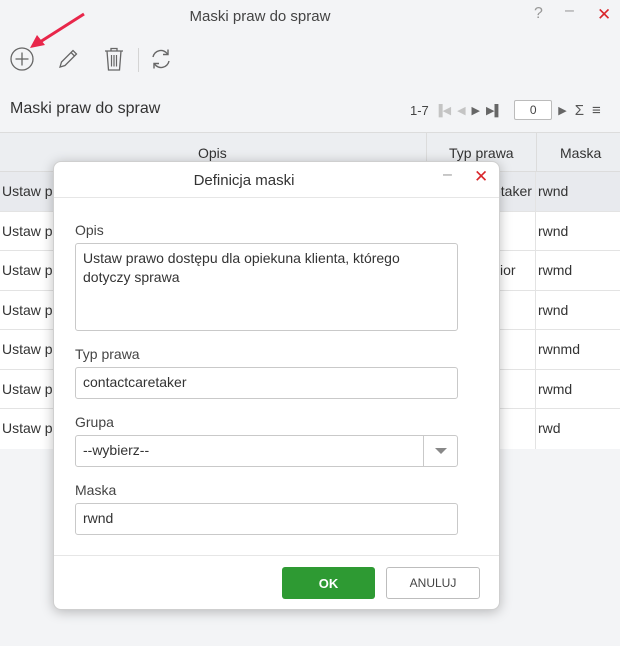 Image resolution: width=620 pixels, height=646 pixels. I want to click on typ-prawa-input: contactcaretaker, so click(266, 383).